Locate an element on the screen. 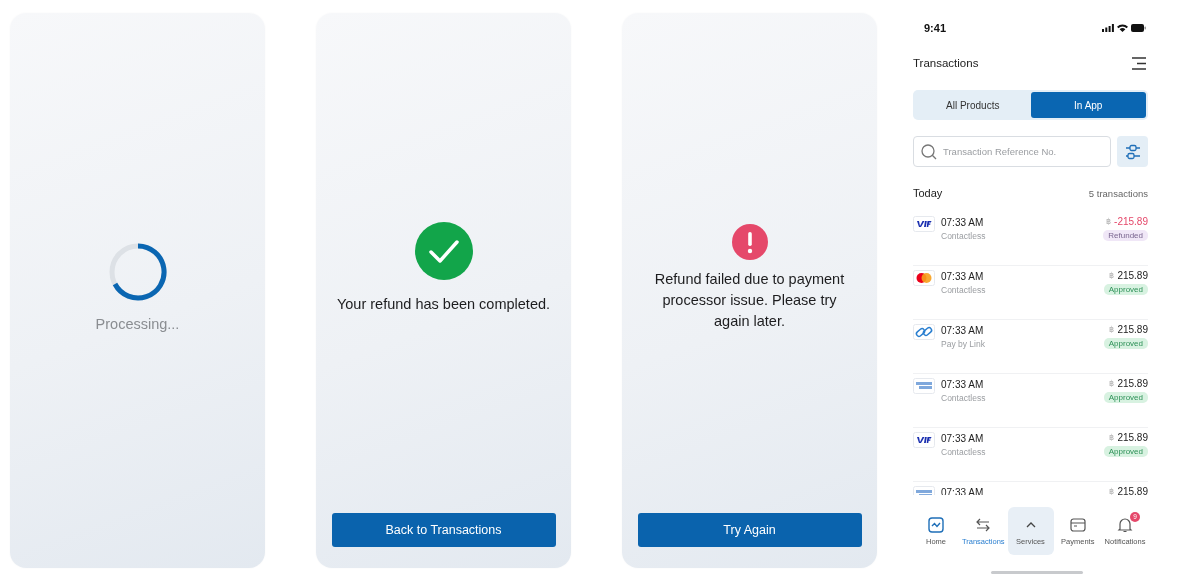  mastercard-logo-icon is located at coordinates (924, 278).